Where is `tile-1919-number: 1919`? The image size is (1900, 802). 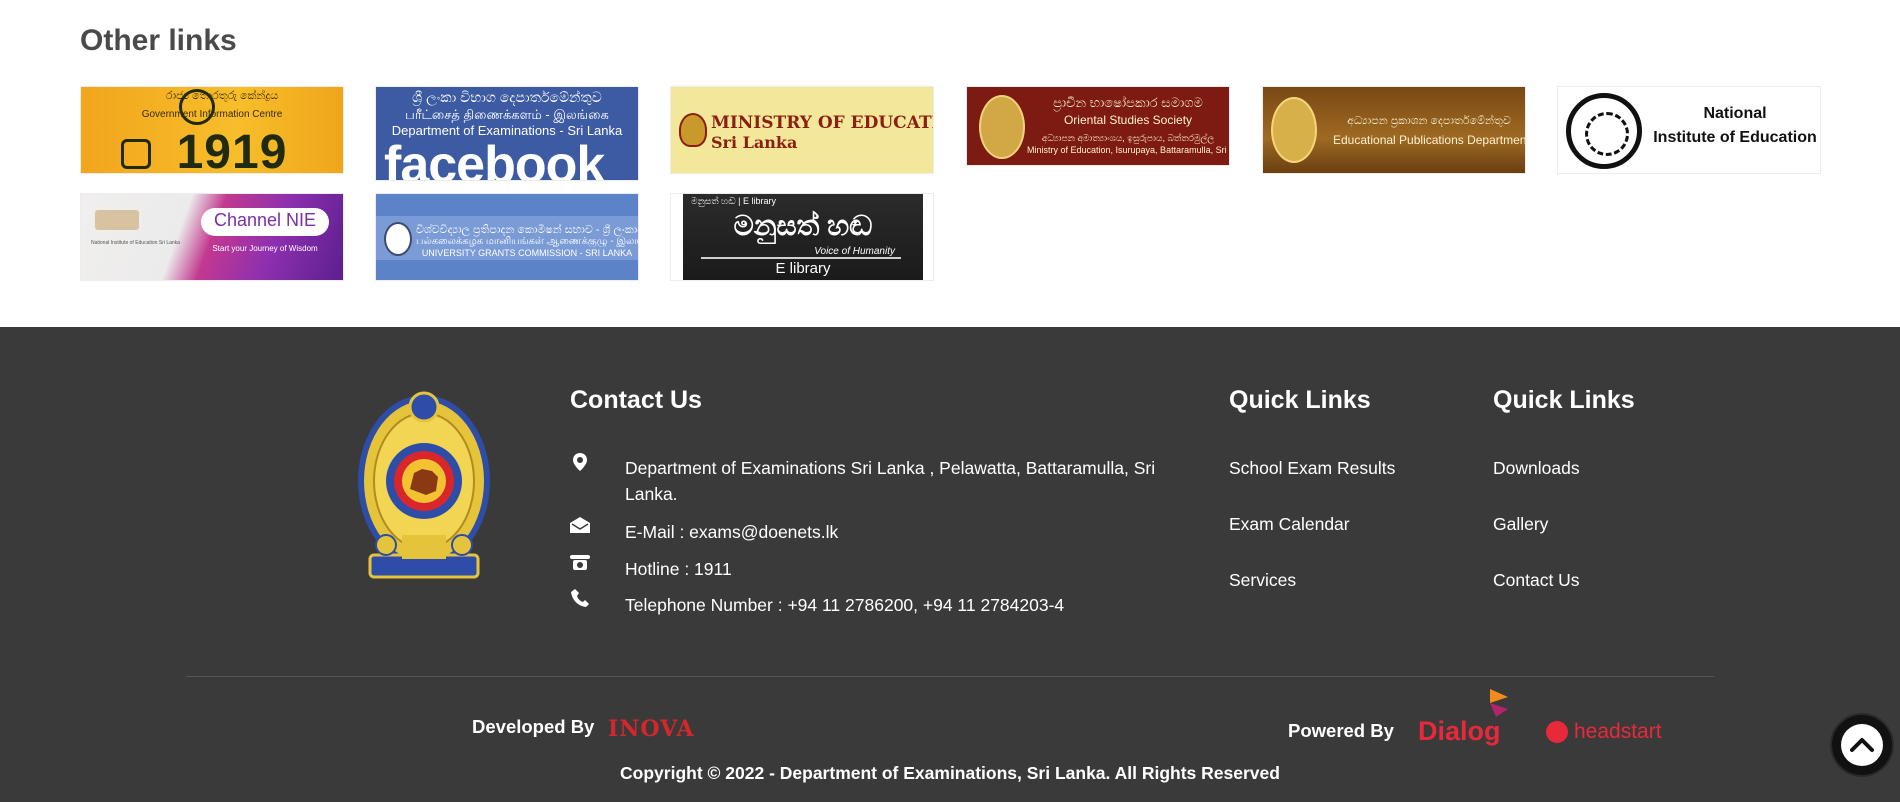 tile-1919-number: 1919 is located at coordinates (232, 150).